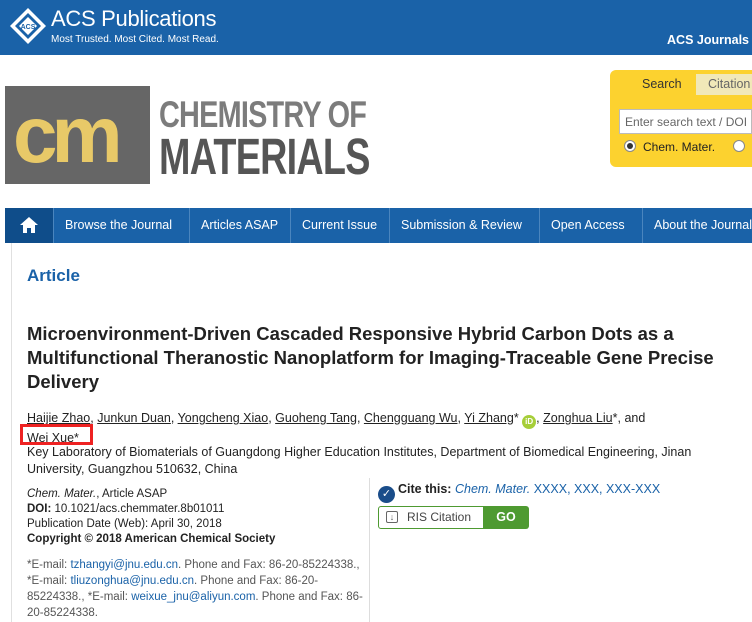 The height and width of the screenshot is (622, 752). What do you see at coordinates (411, 418) in the screenshot?
I see `author-link: Chengguang Wu` at bounding box center [411, 418].